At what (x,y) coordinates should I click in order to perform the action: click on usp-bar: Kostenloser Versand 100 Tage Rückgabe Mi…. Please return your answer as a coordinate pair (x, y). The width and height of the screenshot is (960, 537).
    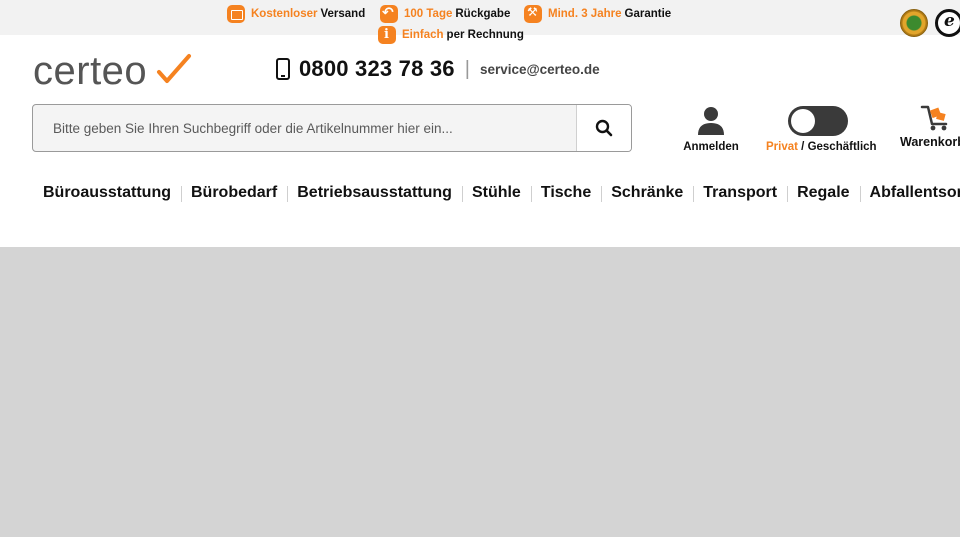
    Looking at the image, I should click on (480, 22).